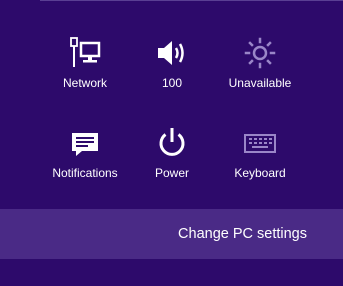 This screenshot has width=343, height=286. Describe the element at coordinates (172, 143) in the screenshot. I see `power-icon` at that location.